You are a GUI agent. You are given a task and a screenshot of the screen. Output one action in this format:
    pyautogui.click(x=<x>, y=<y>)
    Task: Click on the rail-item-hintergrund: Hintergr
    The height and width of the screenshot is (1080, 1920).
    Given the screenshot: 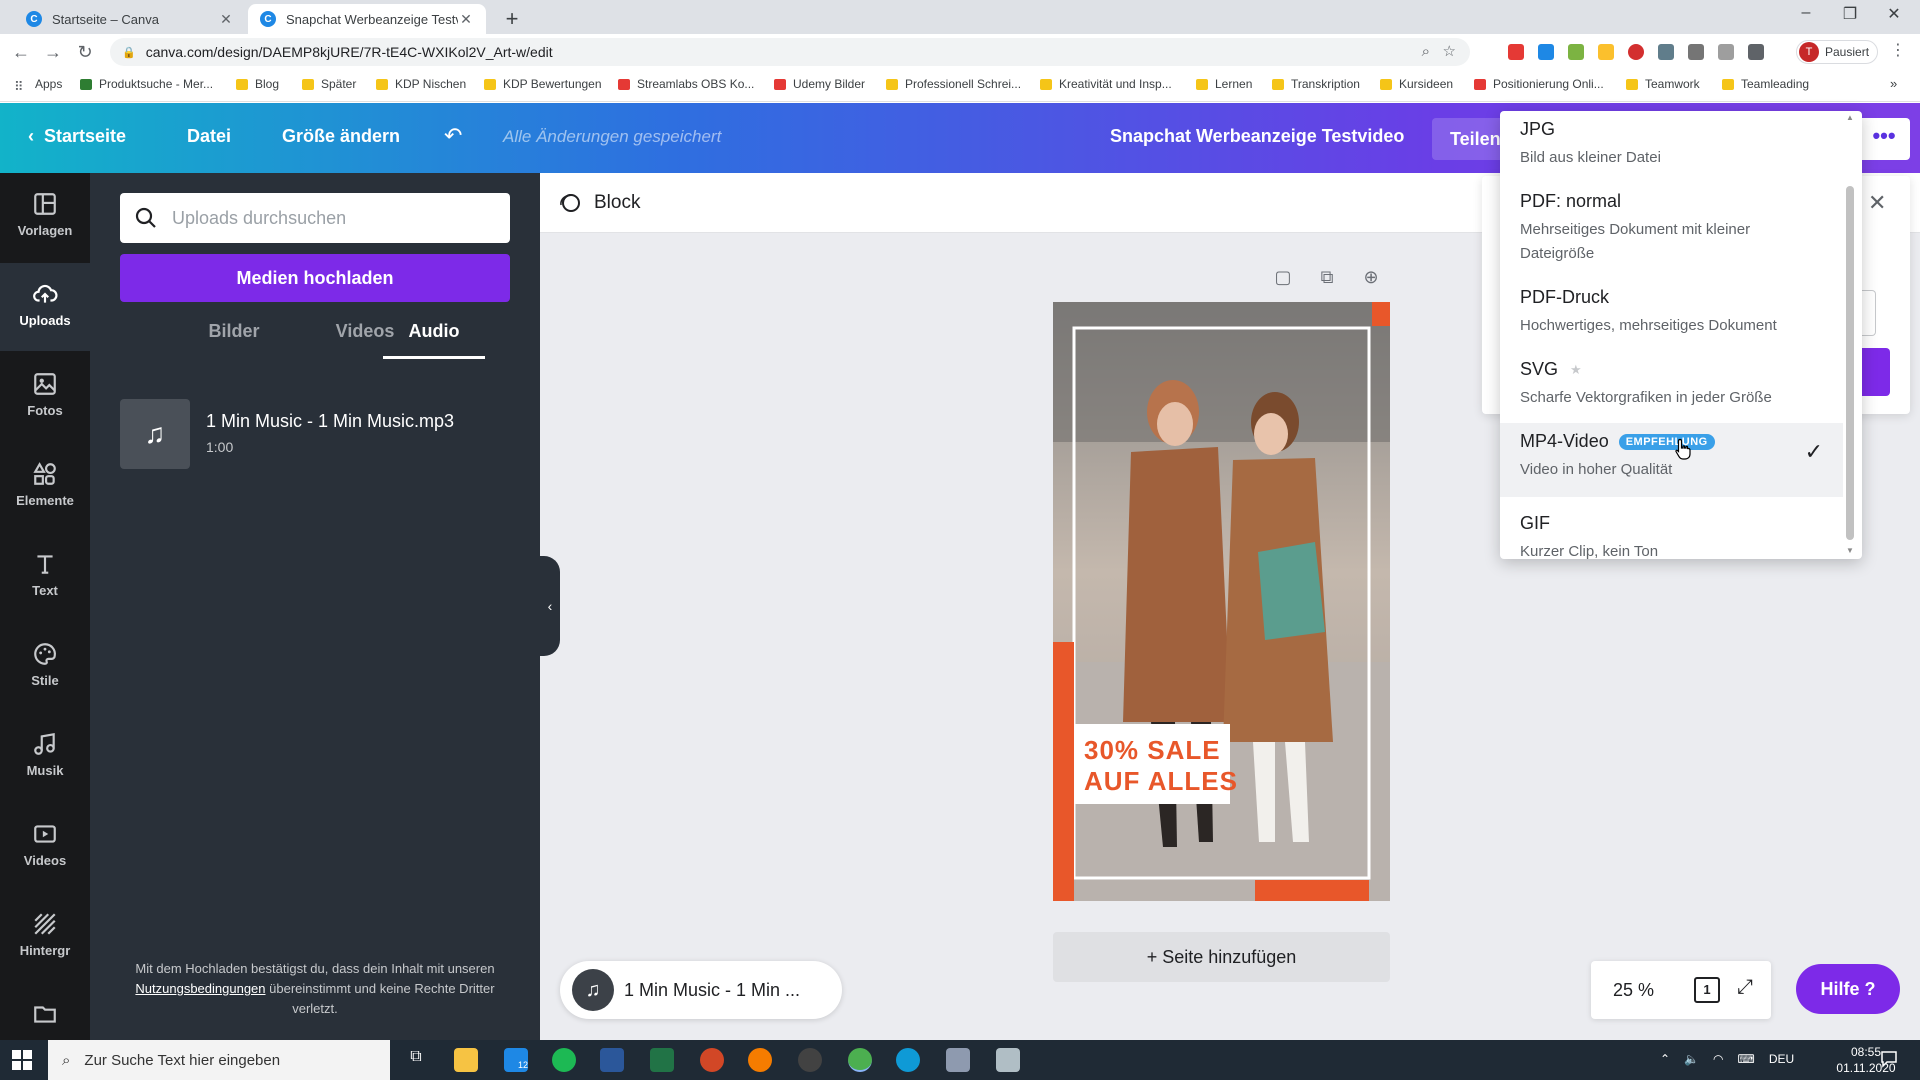 What is the action you would take?
    pyautogui.click(x=45, y=937)
    